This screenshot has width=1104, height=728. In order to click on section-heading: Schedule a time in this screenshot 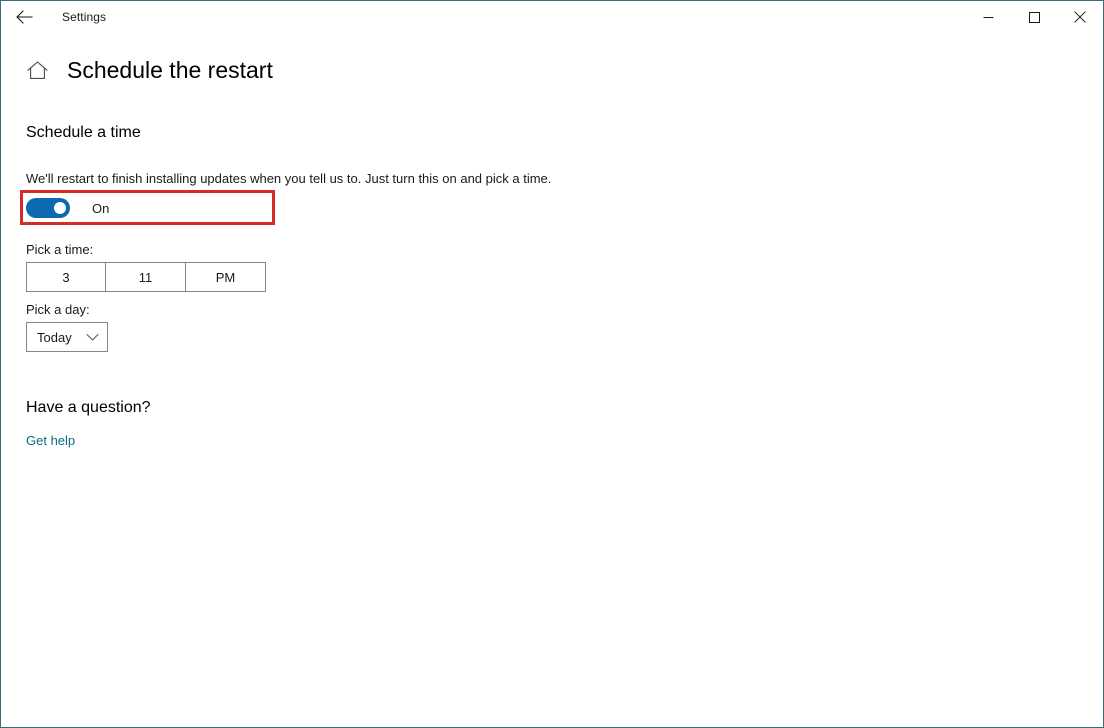, I will do `click(83, 132)`.